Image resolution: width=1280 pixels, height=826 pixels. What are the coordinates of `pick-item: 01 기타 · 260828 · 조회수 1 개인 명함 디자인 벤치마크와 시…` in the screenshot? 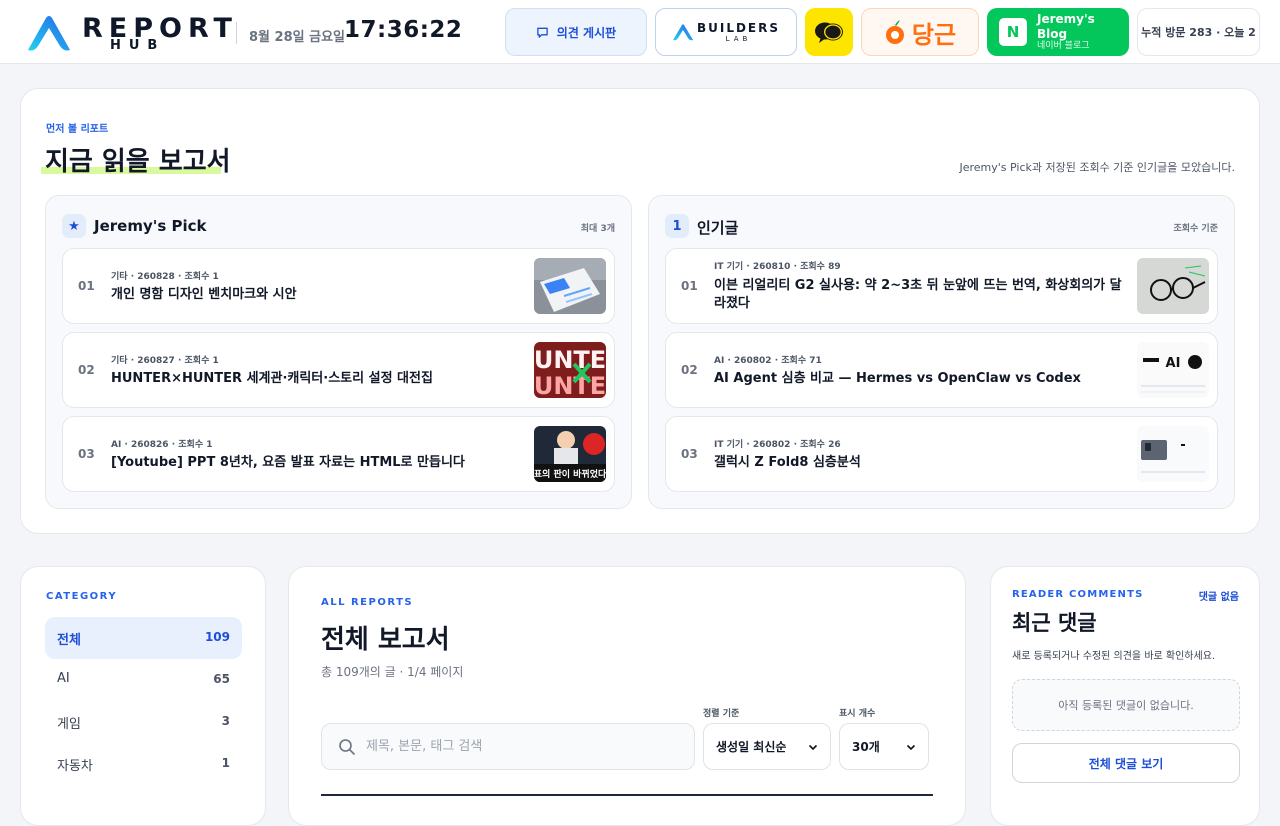 It's located at (338, 286).